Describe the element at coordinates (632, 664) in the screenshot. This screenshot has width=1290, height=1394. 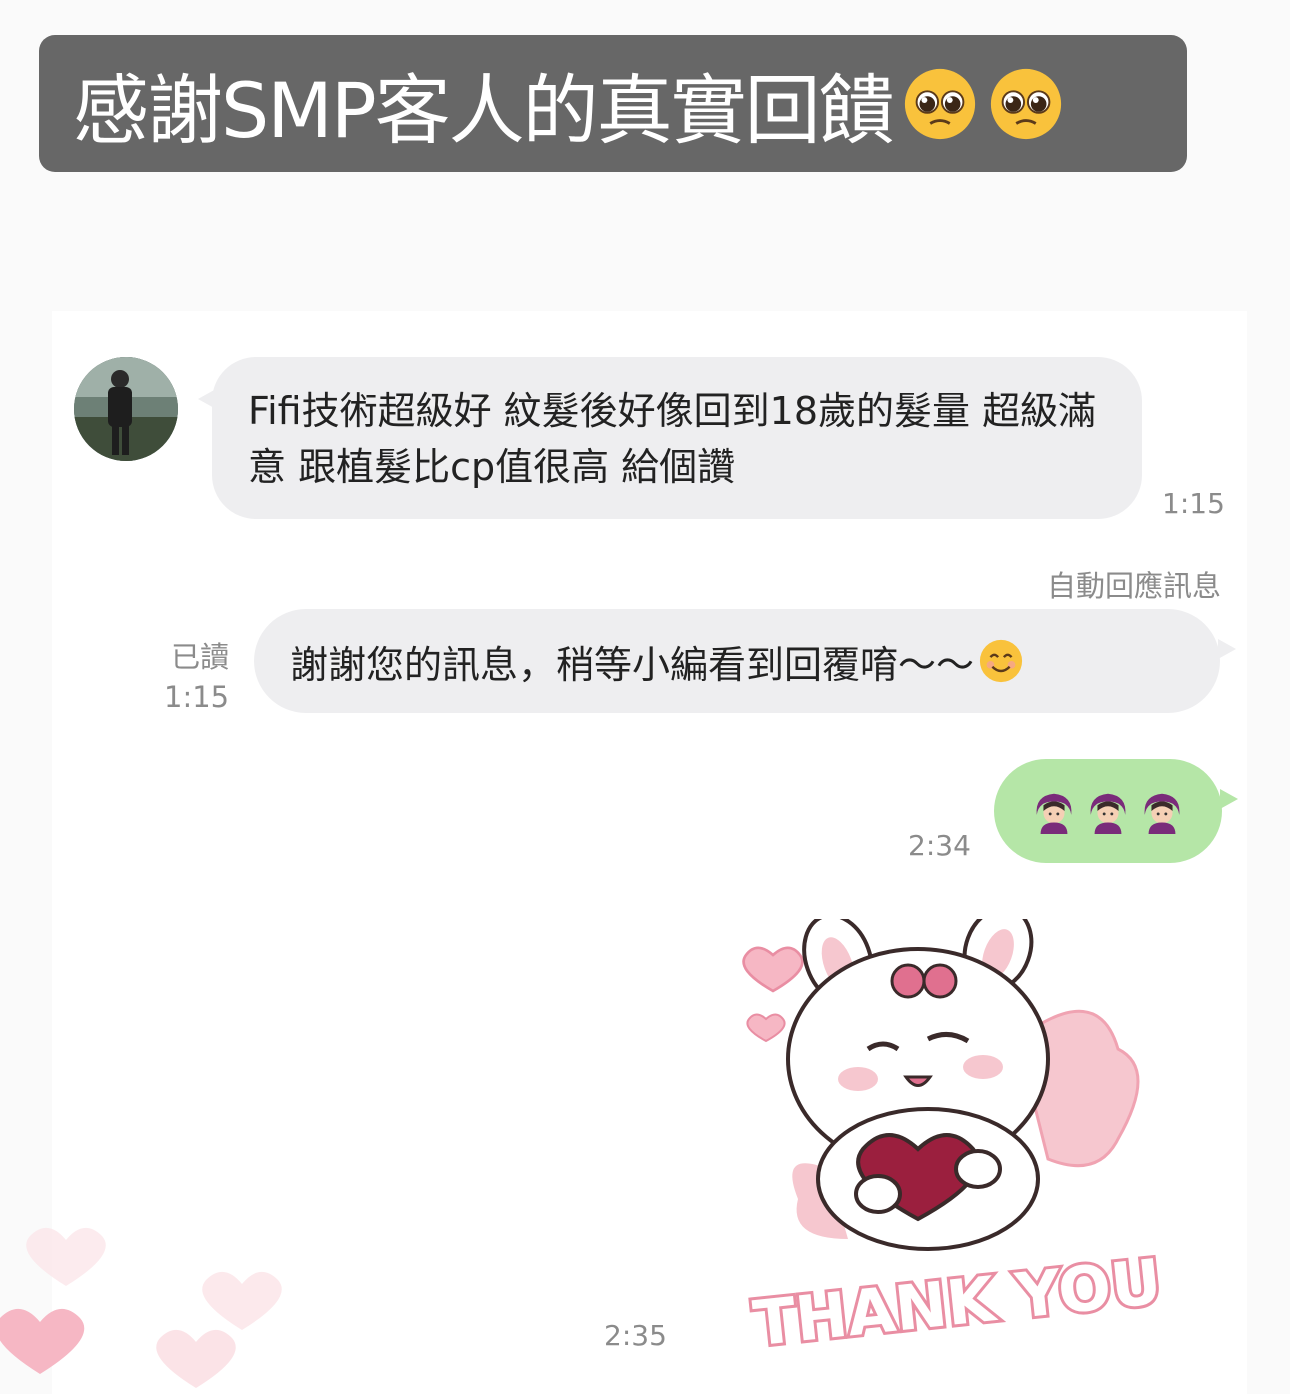
I see `auto-reply-text: 謝謝您的訊息，稍等小編看到回覆唷～～` at that location.